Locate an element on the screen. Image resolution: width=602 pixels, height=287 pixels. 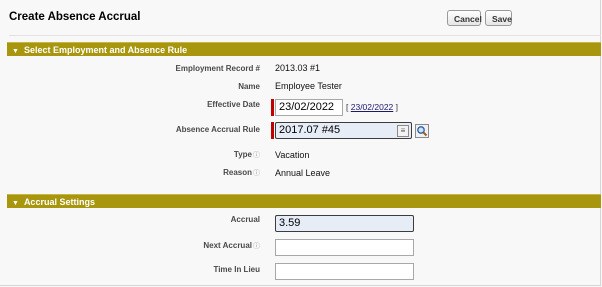
accrual-input: 3.59 is located at coordinates (344, 223).